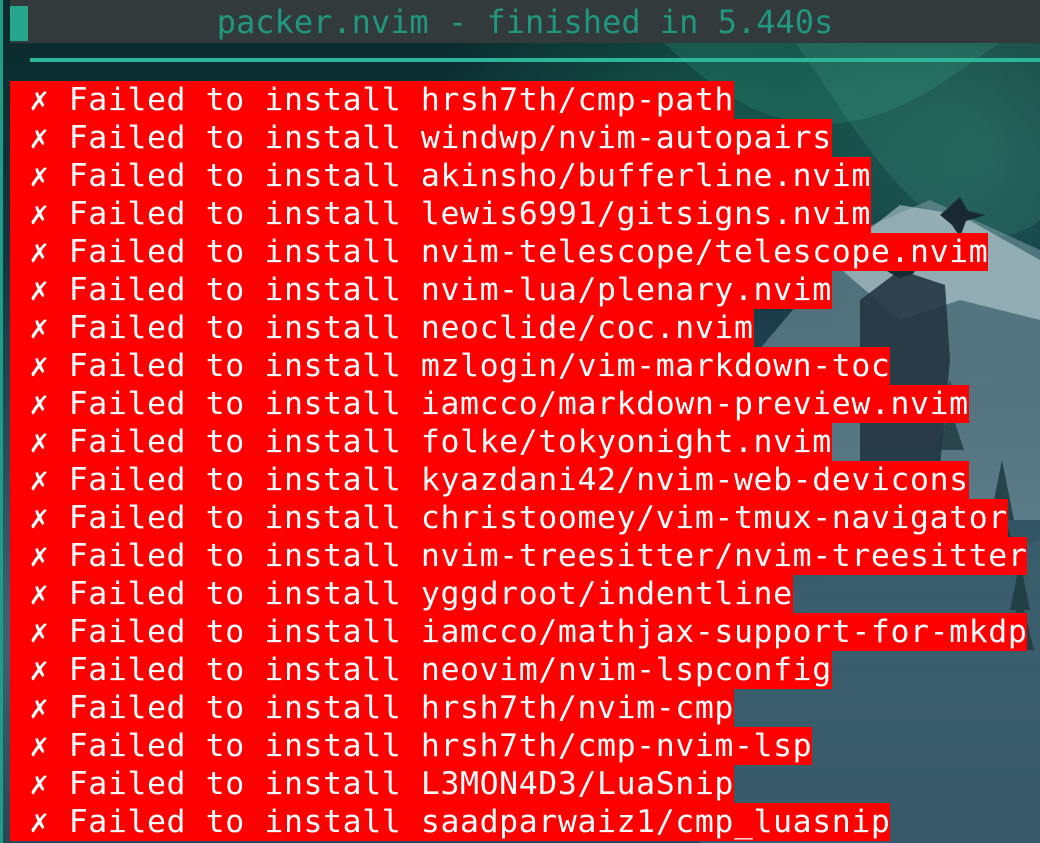 This screenshot has width=1040, height=843. I want to click on title-separator, so click(535, 60).